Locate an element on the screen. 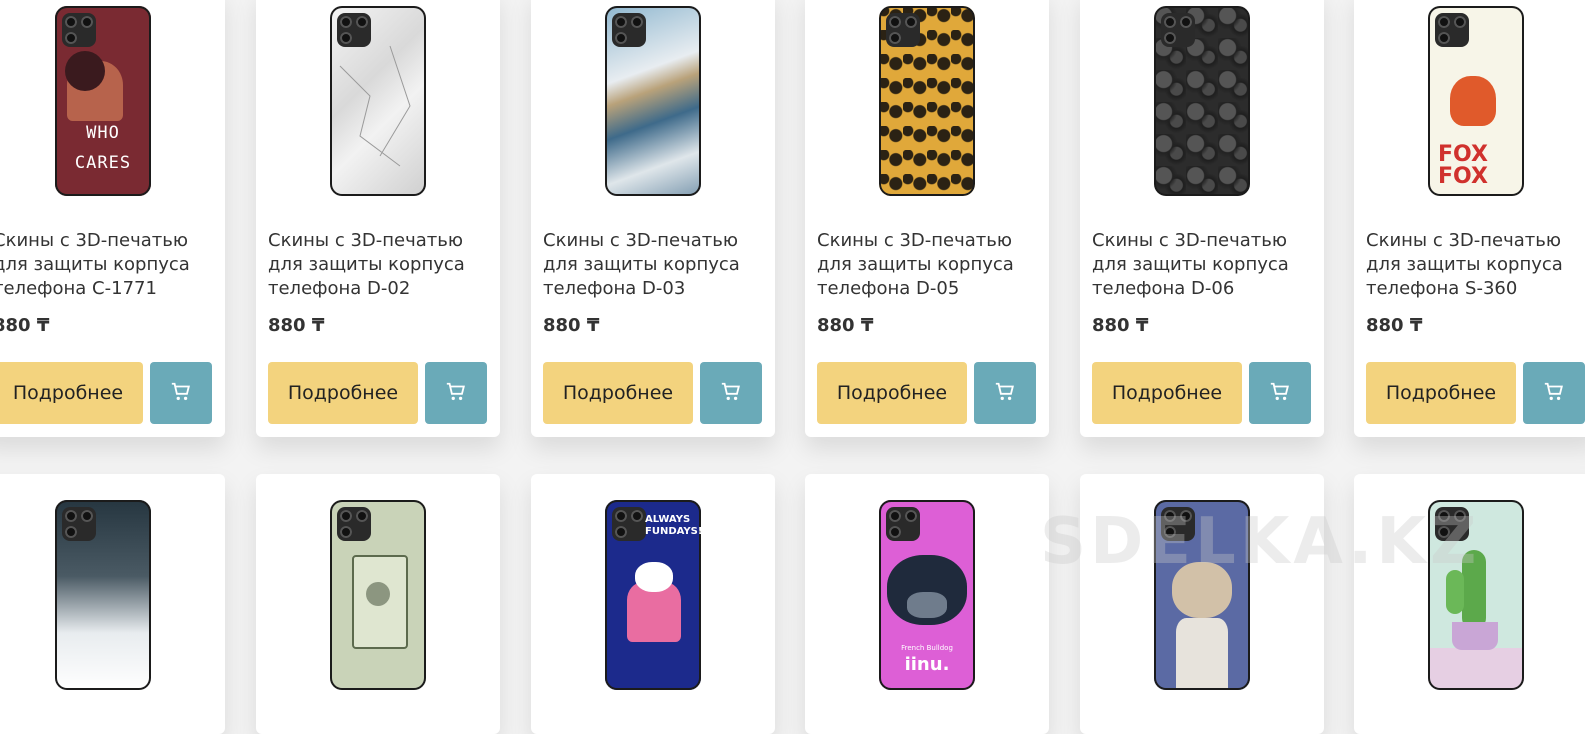  phone-case-image: WHO CARES is located at coordinates (103, 101).